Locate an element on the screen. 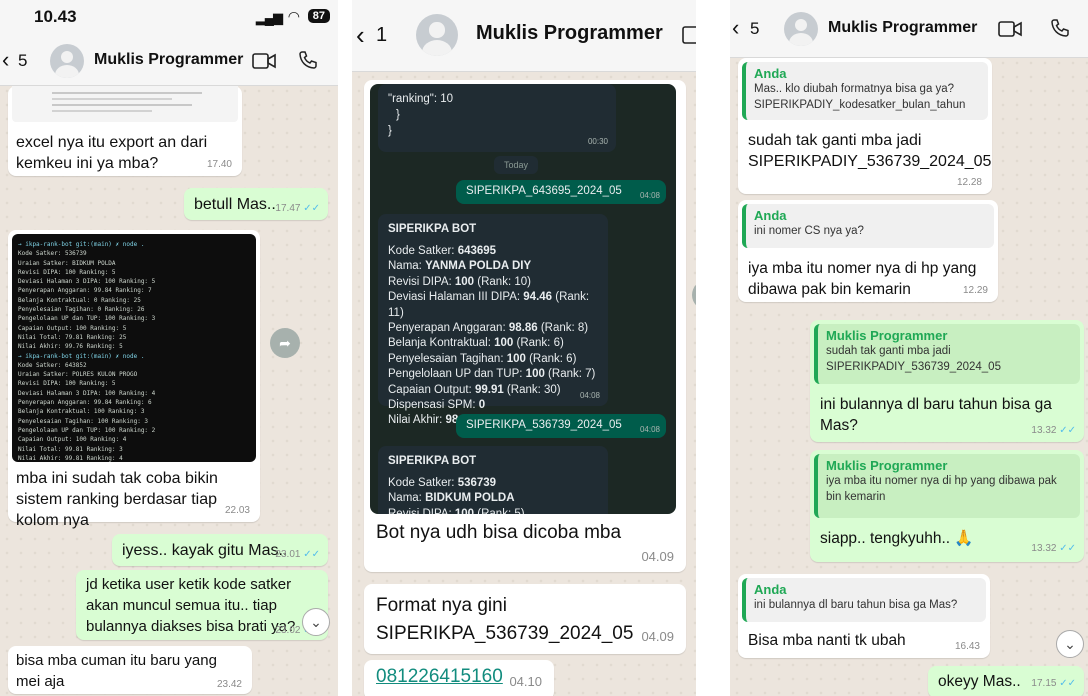 This screenshot has width=1088, height=696. message-meta: 13.32 ✓✓ is located at coordinates (1053, 548).